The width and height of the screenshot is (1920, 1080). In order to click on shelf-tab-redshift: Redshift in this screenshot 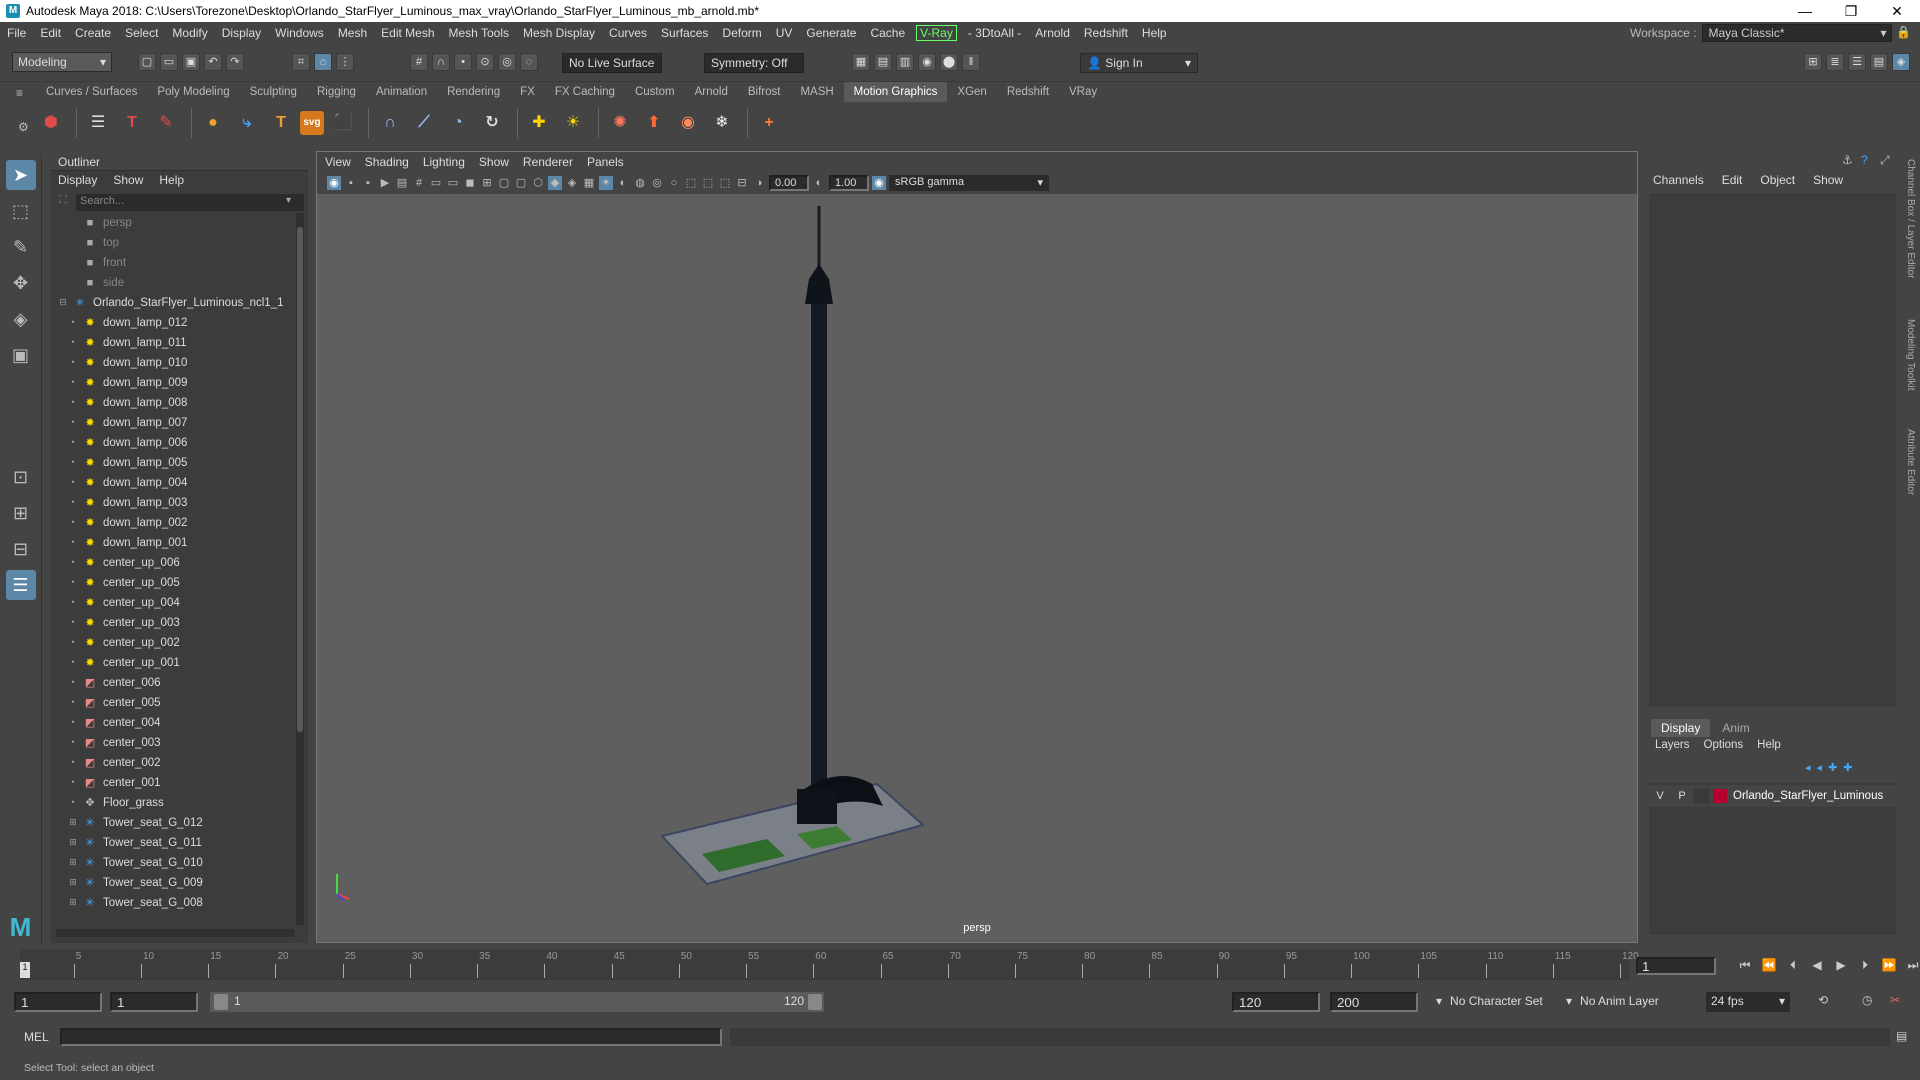, I will do `click(1028, 92)`.